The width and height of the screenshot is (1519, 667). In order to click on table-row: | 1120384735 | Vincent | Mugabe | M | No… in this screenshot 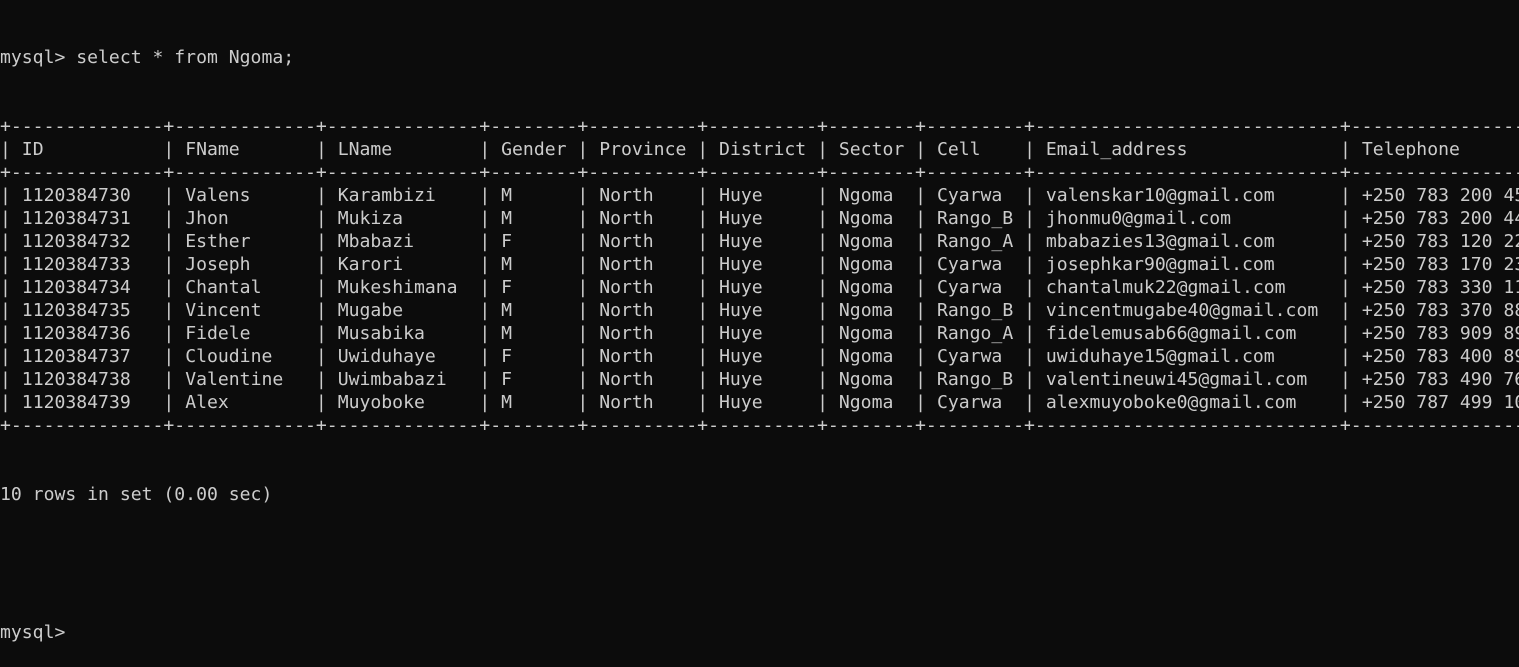, I will do `click(759, 310)`.